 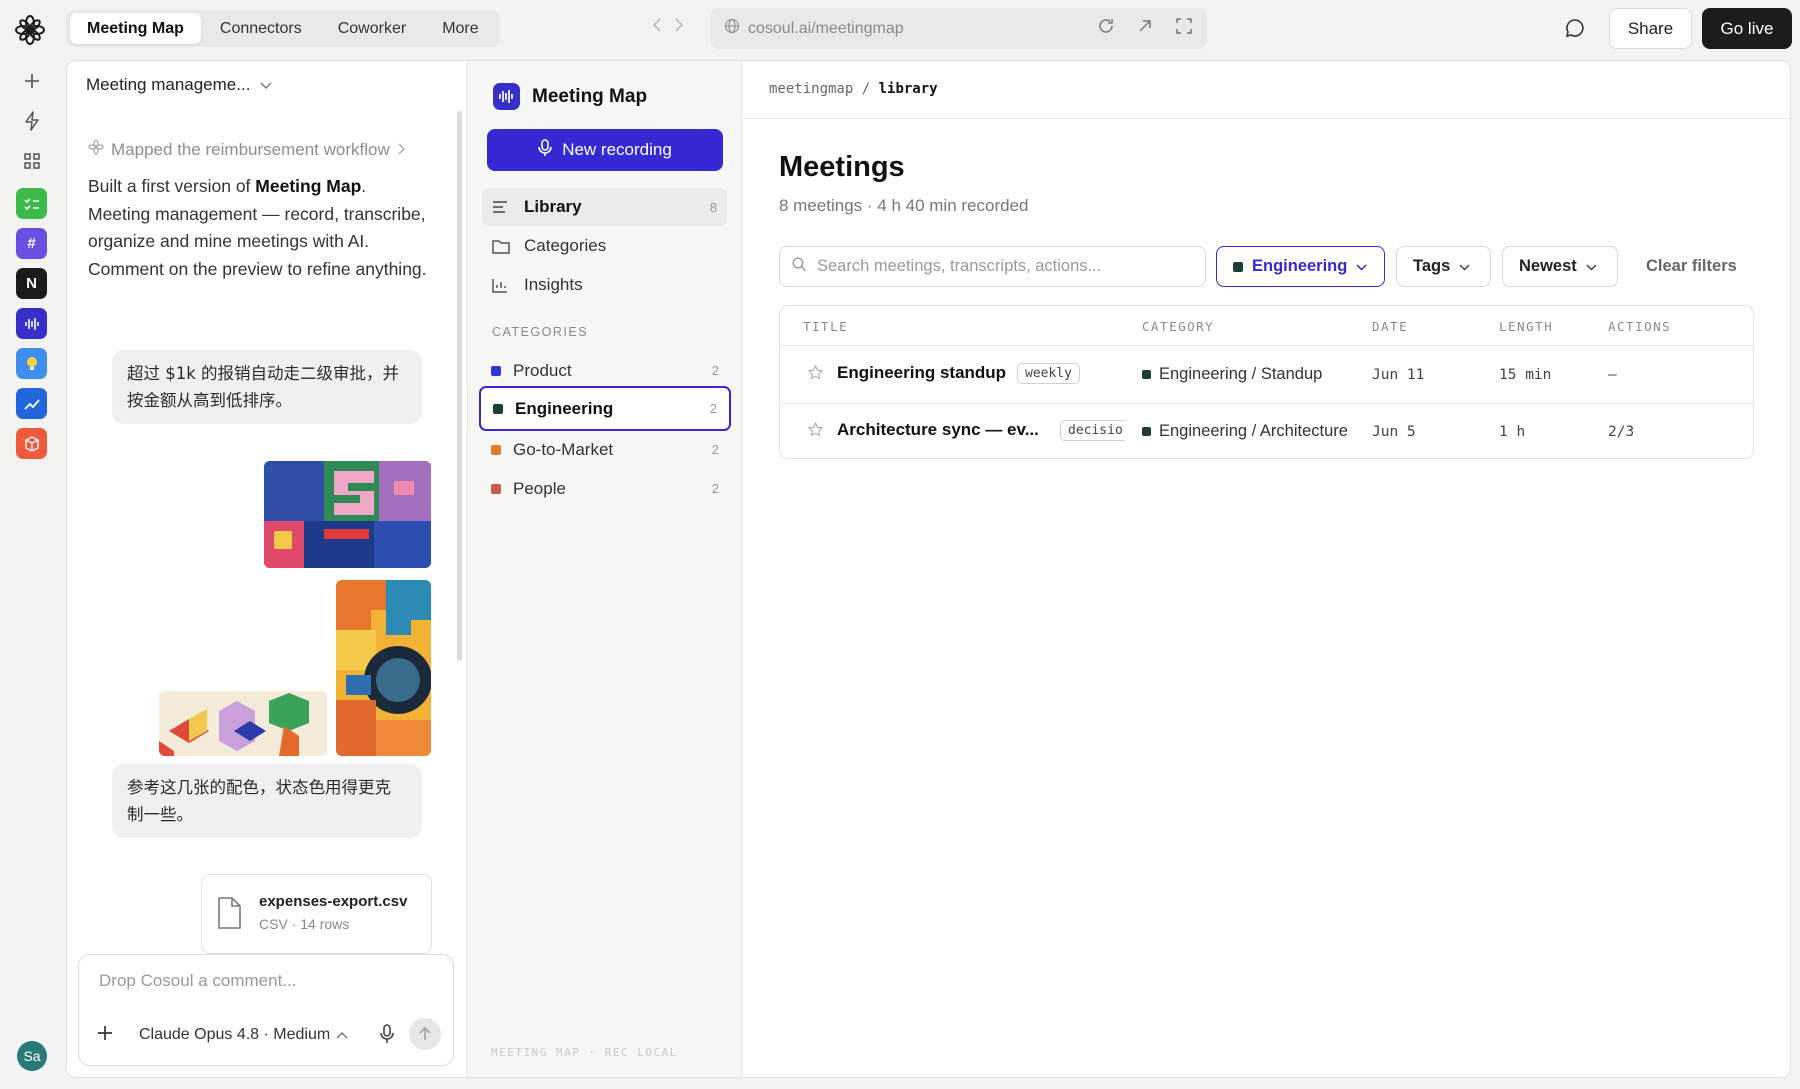 What do you see at coordinates (32, 29) in the screenshot?
I see `cosoul-logo-icon` at bounding box center [32, 29].